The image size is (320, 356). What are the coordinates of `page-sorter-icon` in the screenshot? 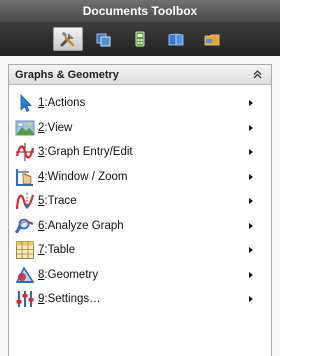 It's located at (103, 40).